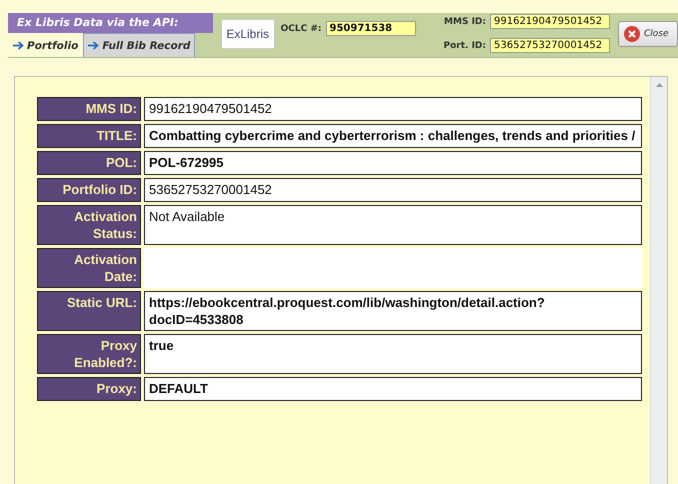 This screenshot has height=484, width=678. Describe the element at coordinates (648, 34) in the screenshot. I see `close-button: Close` at that location.